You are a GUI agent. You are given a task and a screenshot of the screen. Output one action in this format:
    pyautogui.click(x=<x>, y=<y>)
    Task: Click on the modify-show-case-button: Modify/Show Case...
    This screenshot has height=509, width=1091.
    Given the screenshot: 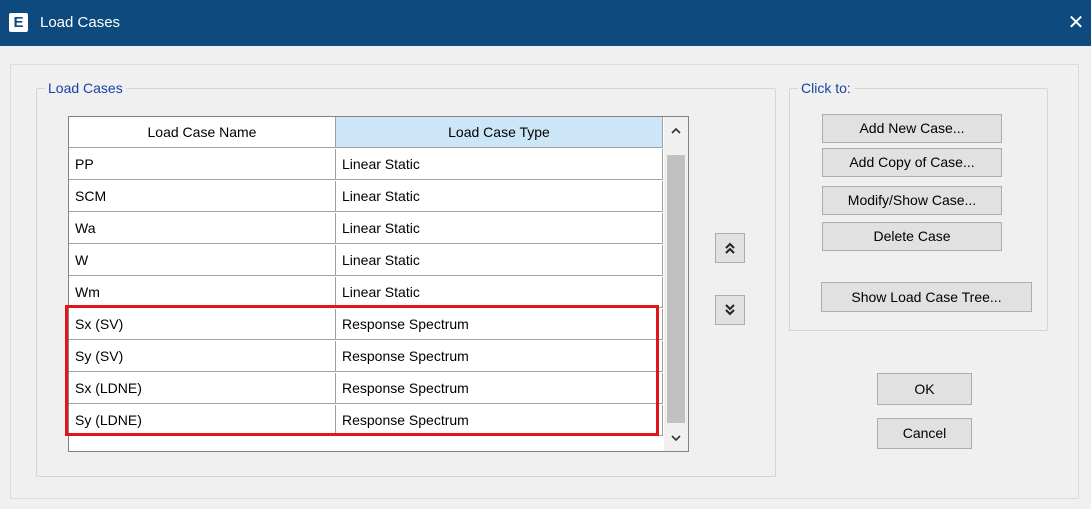 What is the action you would take?
    pyautogui.click(x=912, y=200)
    